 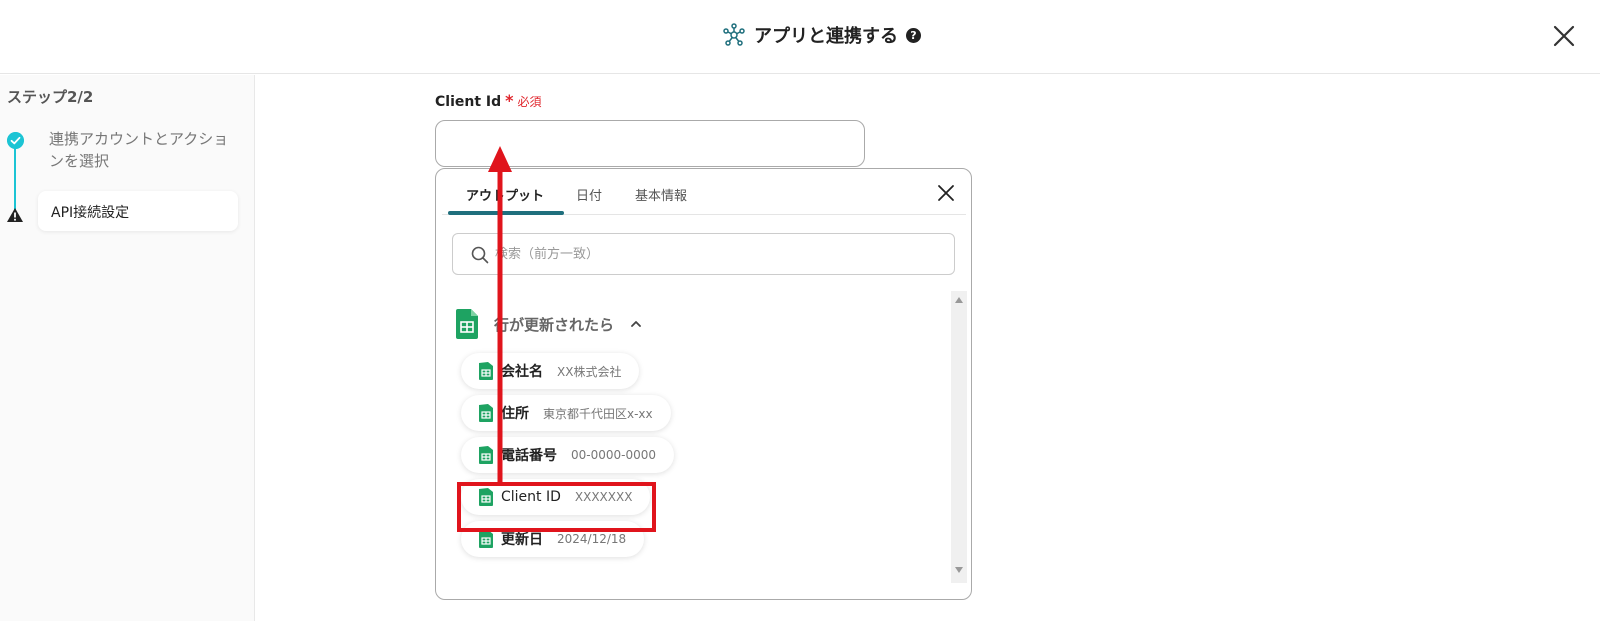 I want to click on close-modal-icon, so click(x=1564, y=36).